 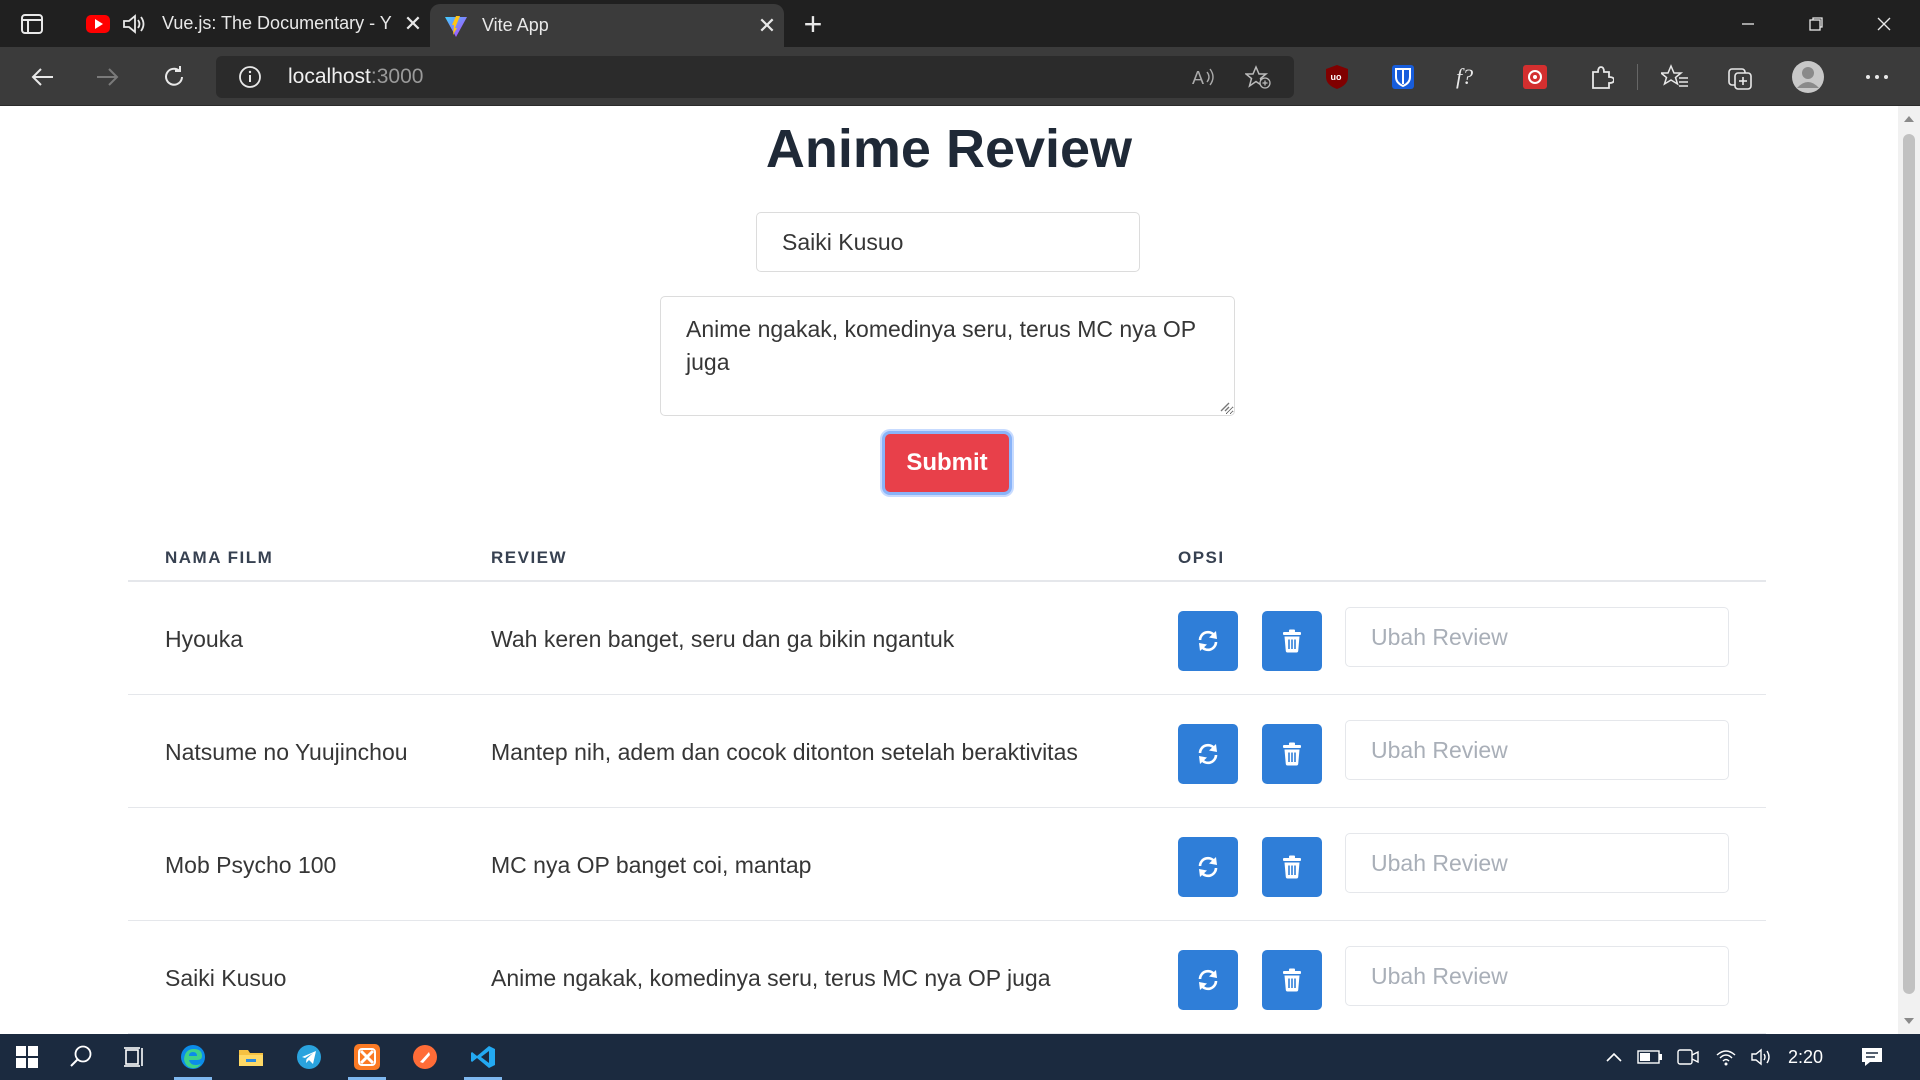 I want to click on table-header: NAMA FILM REVIEW OPSI, so click(x=947, y=554).